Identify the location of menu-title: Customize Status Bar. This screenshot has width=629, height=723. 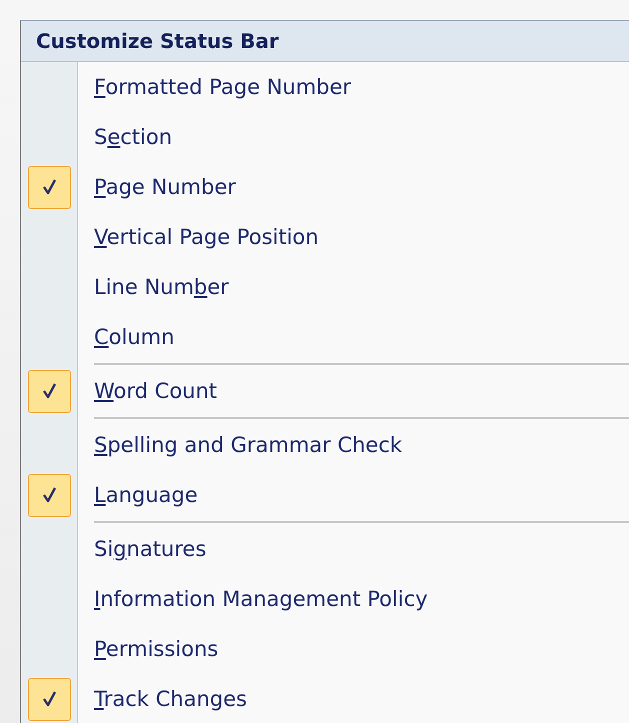
(325, 41).